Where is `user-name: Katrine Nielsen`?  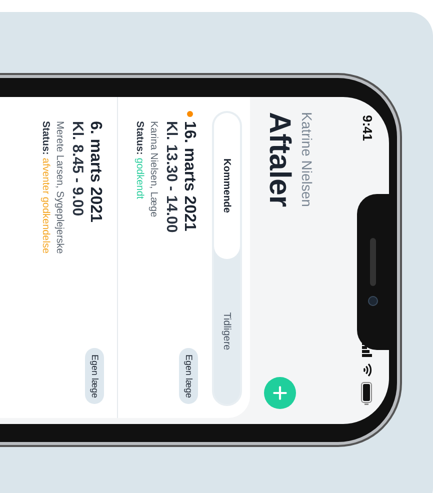 user-name: Katrine Nielsen is located at coordinates (307, 160).